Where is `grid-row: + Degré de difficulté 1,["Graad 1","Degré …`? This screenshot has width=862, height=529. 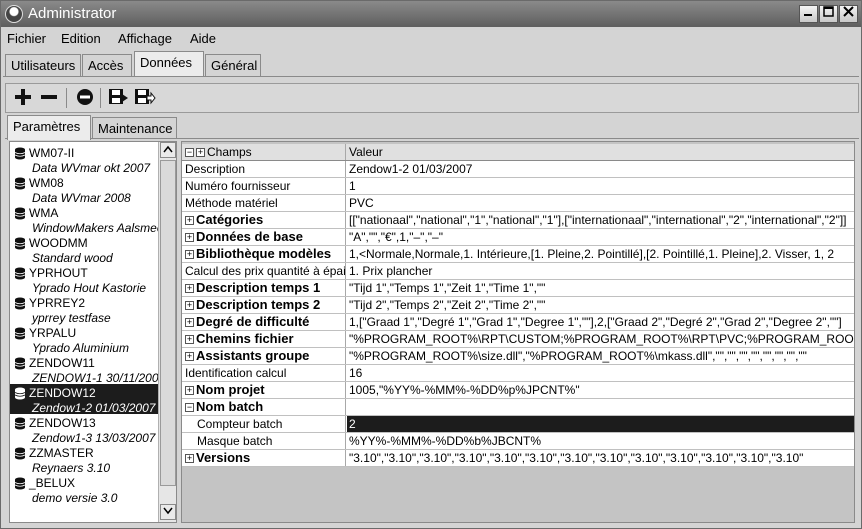 grid-row: + Degré de difficulté 1,["Graad 1","Degré … is located at coordinates (518, 322).